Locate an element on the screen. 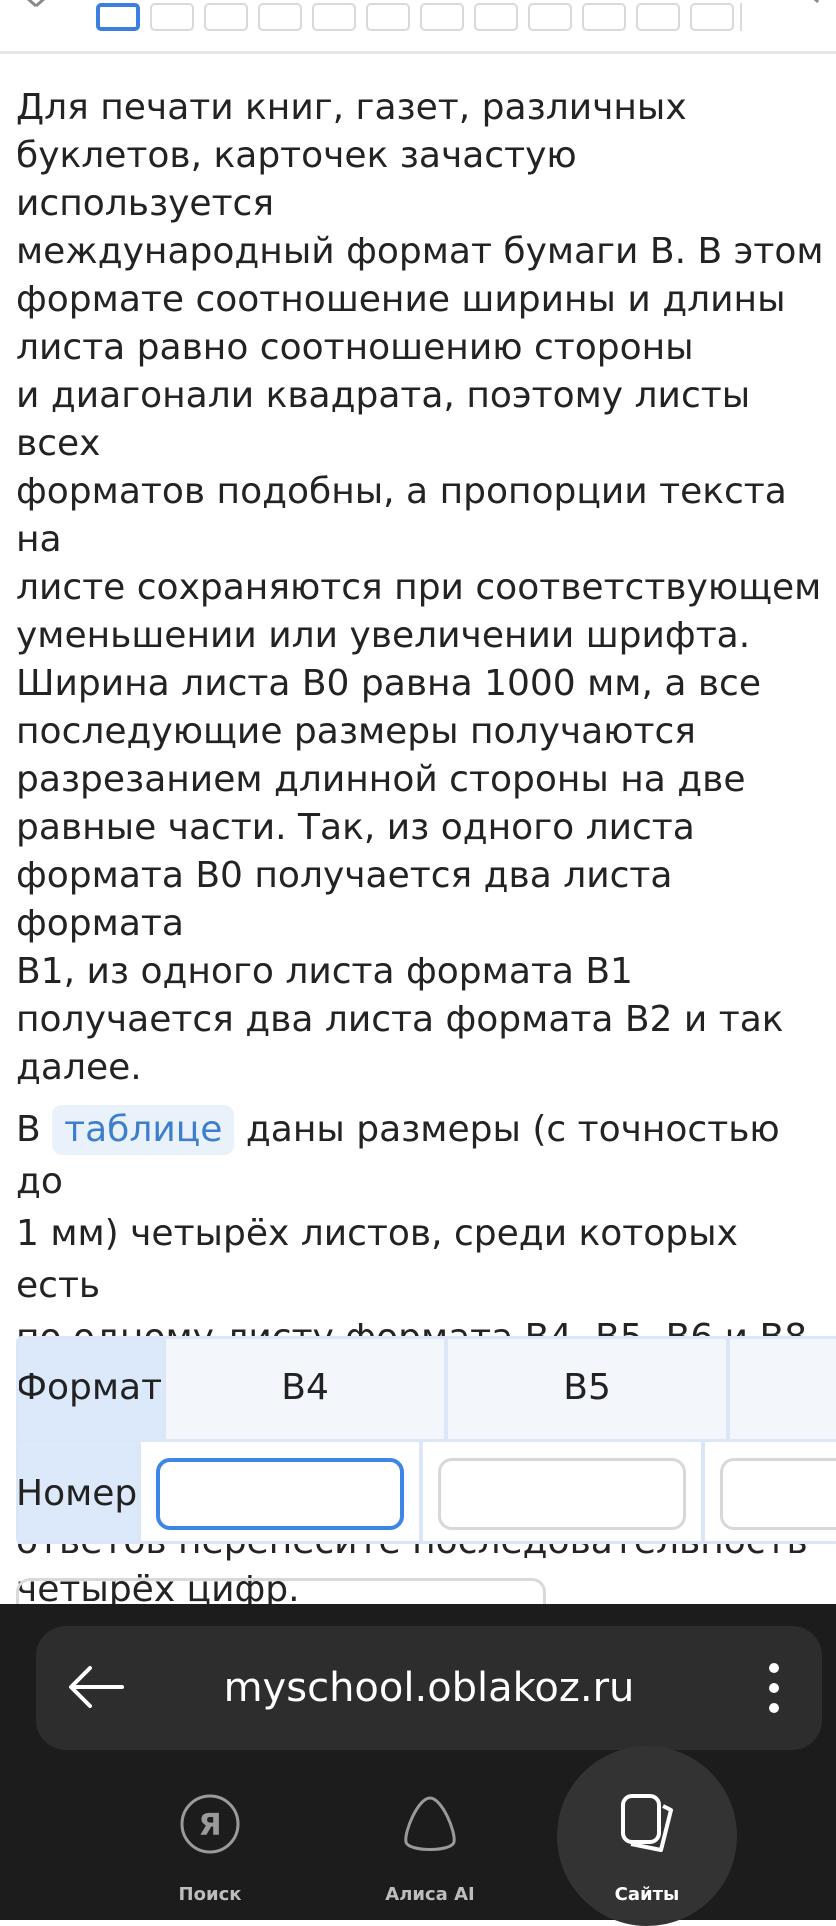  answer-input-b5 is located at coordinates (562, 1493).